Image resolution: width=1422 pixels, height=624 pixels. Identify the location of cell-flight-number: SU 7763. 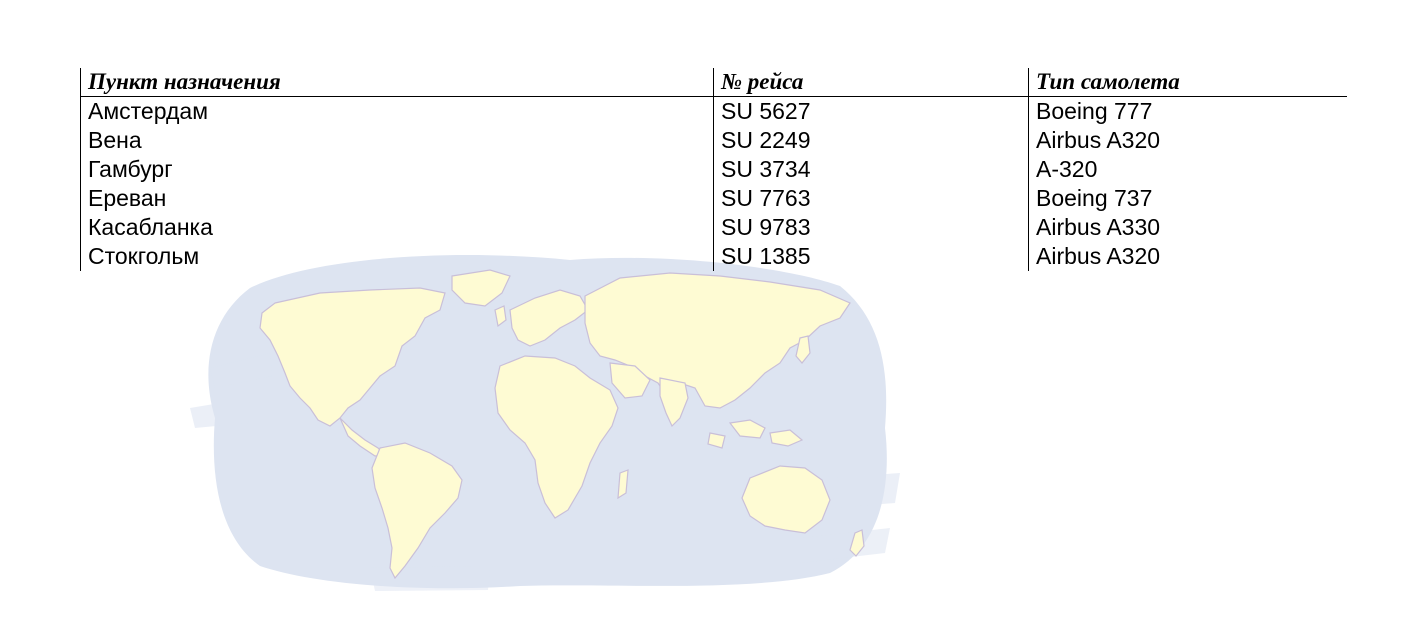
(871, 198).